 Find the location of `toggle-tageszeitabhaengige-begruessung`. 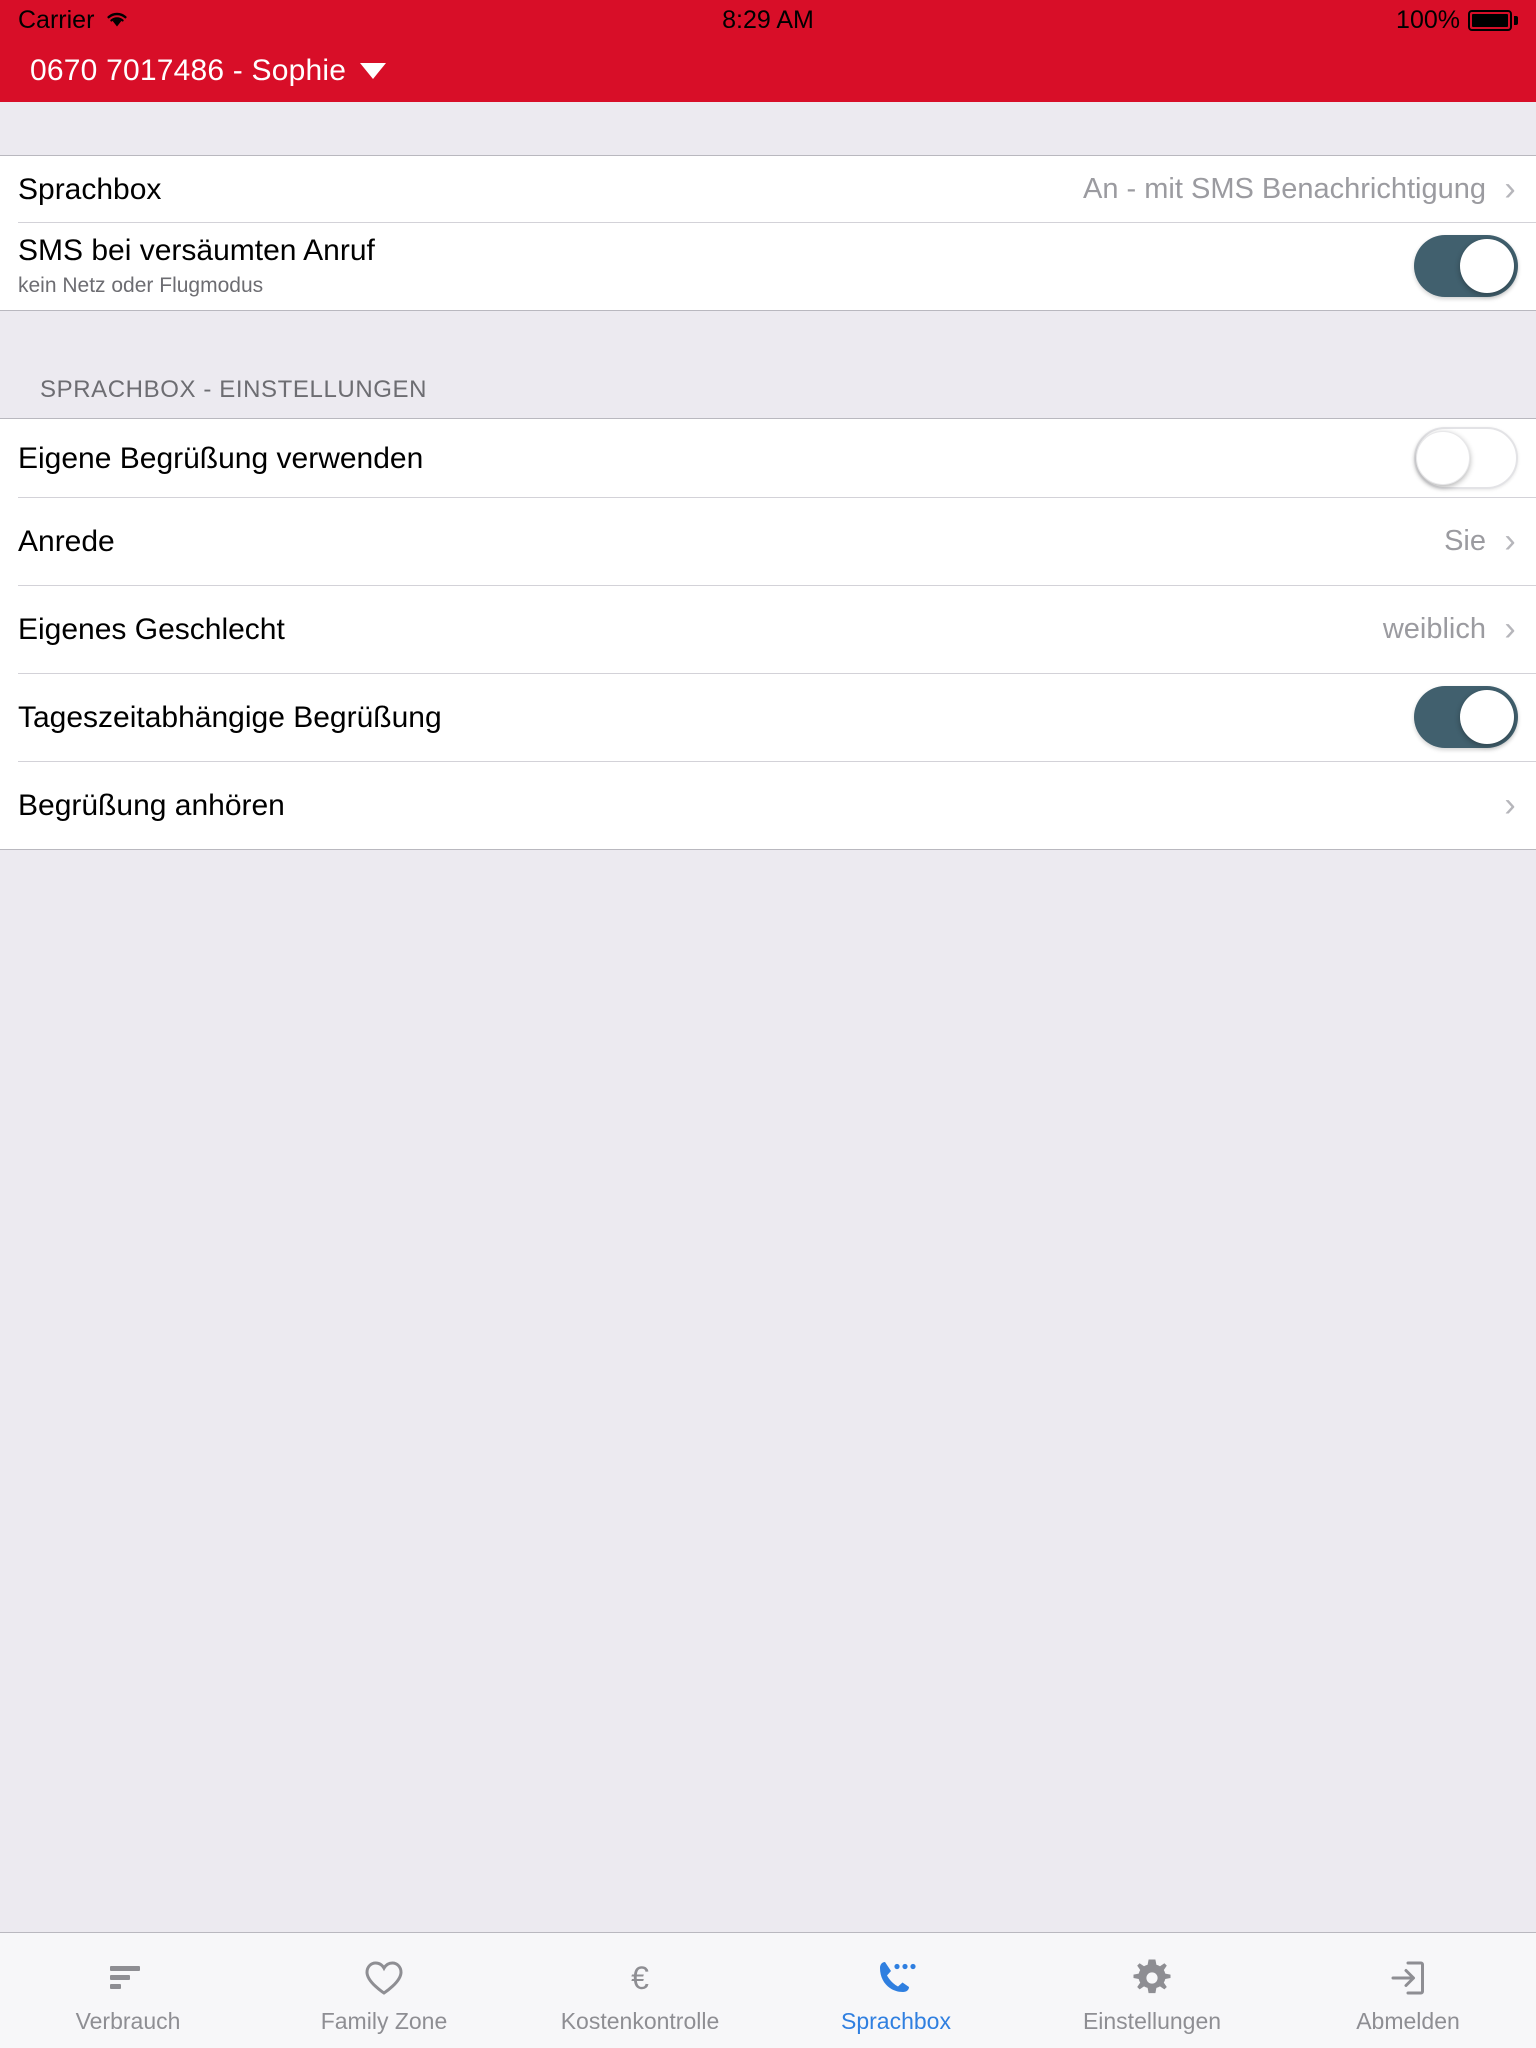

toggle-tageszeitabhaengige-begruessung is located at coordinates (1466, 717).